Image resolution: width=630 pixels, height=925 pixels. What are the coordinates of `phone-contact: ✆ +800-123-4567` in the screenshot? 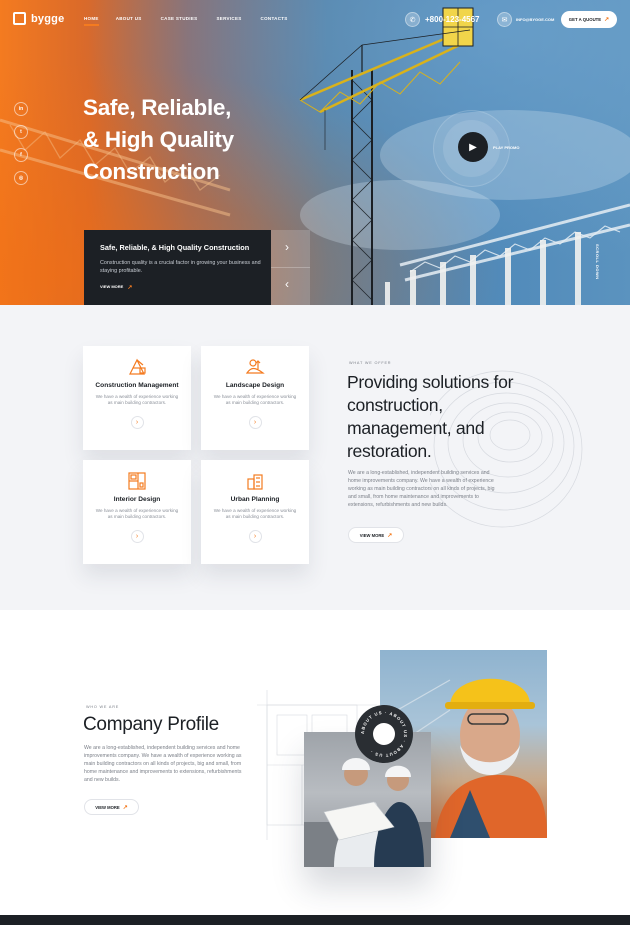 It's located at (442, 19).